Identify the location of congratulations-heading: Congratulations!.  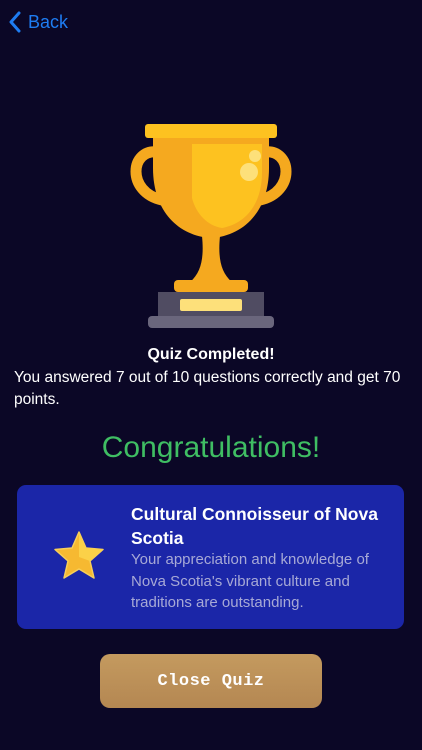
(211, 447).